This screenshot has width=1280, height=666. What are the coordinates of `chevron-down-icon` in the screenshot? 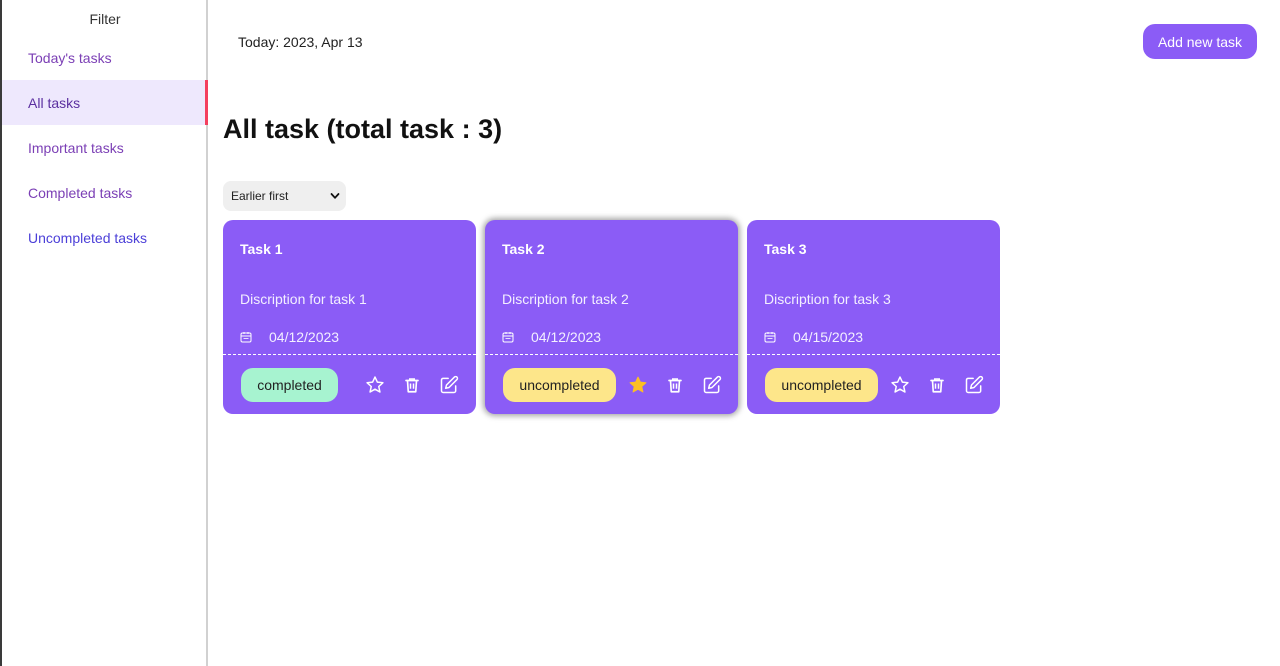 It's located at (335, 197).